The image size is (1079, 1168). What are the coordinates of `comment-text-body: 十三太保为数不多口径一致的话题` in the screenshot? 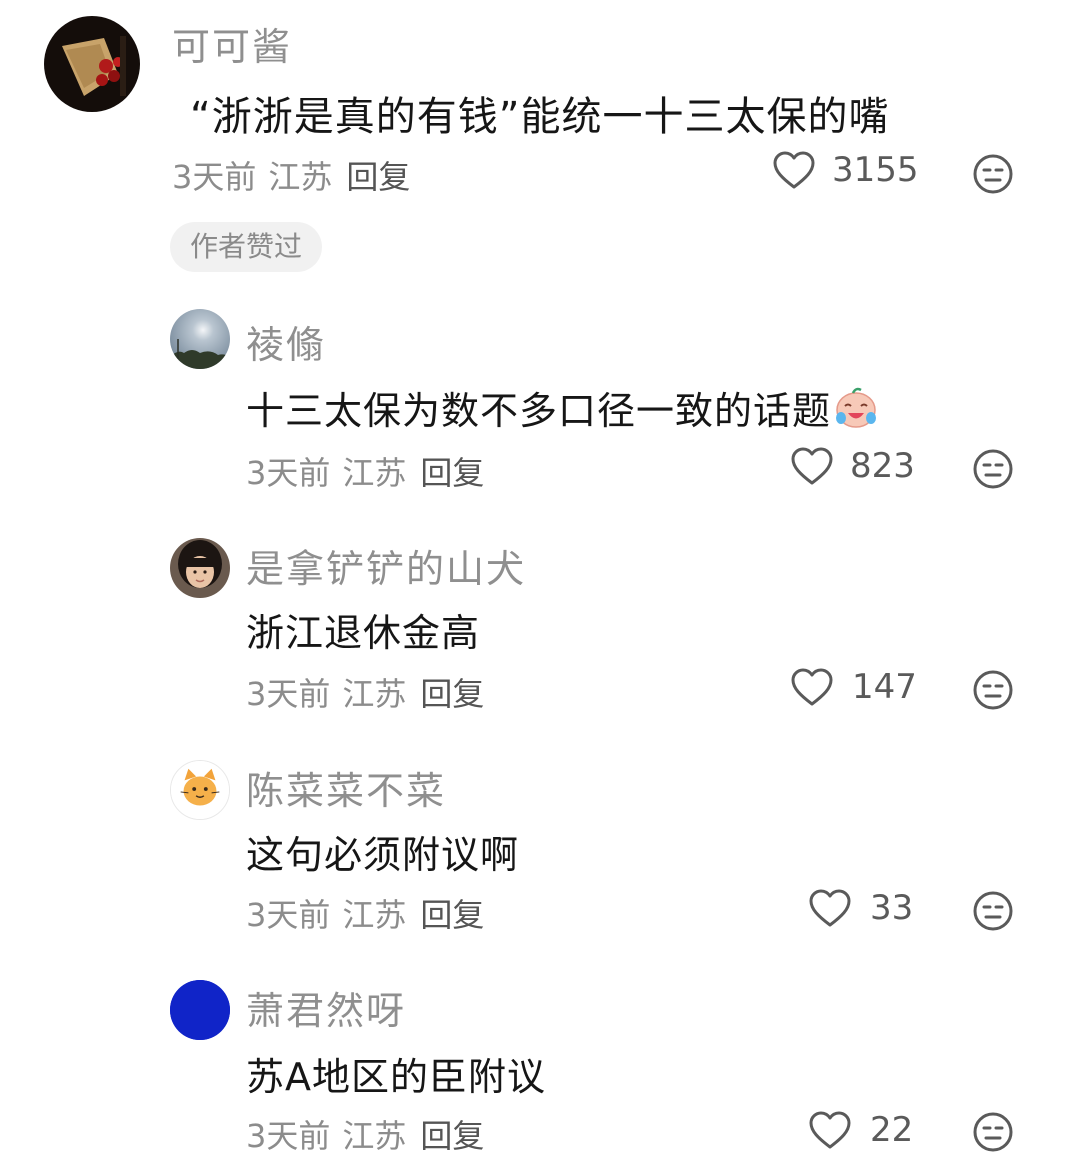 It's located at (539, 411).